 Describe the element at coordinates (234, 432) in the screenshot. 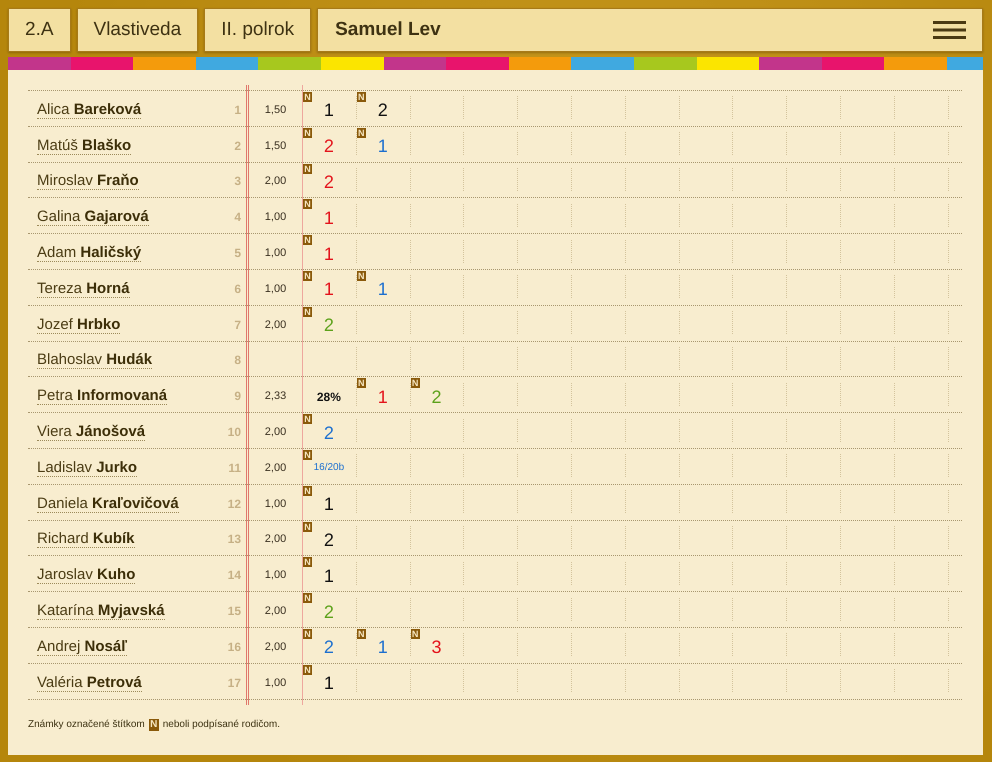

I see `row-number: 10` at that location.